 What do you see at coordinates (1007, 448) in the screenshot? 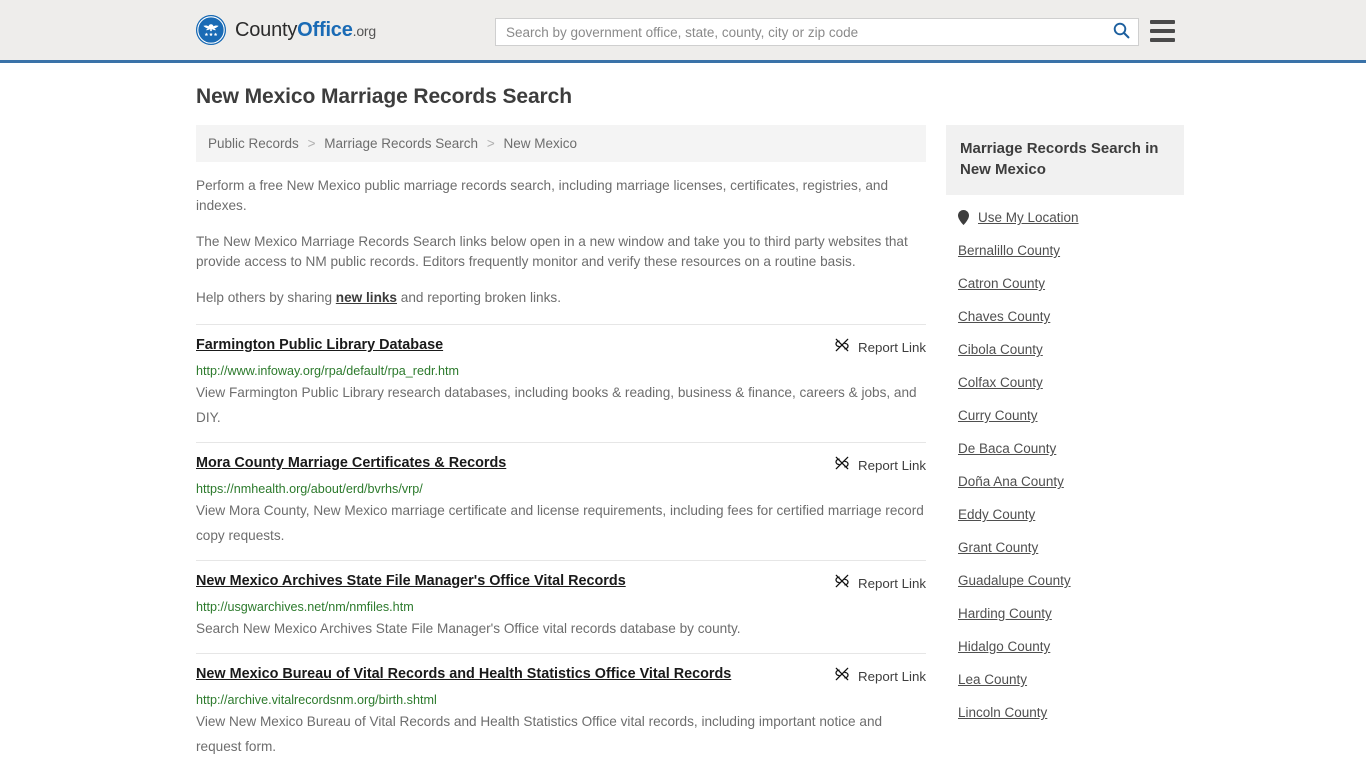
I see `sidebar-county-label: De Baca County` at bounding box center [1007, 448].